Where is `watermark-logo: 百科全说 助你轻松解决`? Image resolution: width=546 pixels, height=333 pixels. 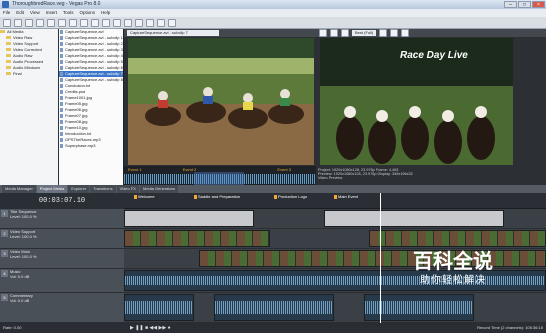 watermark-logo: 百科全说 助你轻松解决 is located at coordinates (453, 274).